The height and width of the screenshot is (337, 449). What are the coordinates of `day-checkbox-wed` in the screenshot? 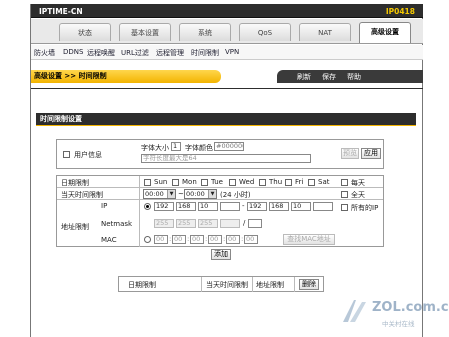 It's located at (232, 182).